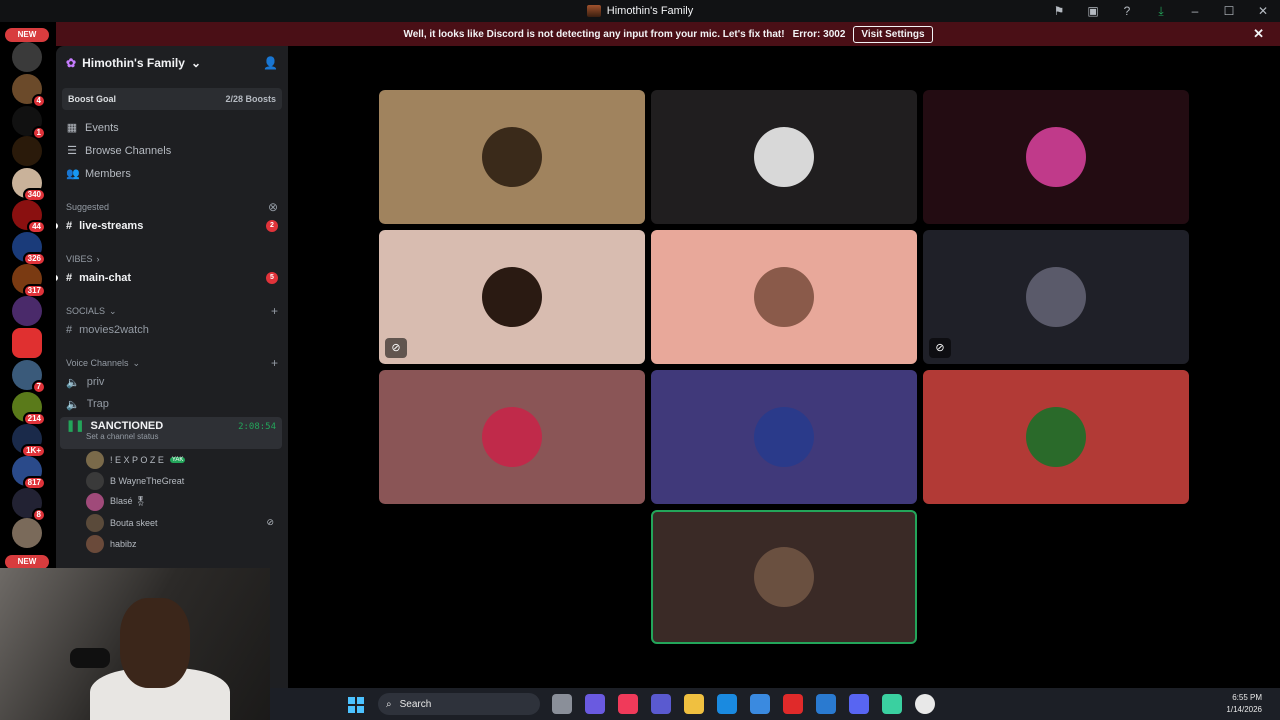 The height and width of the screenshot is (720, 1280). Describe the element at coordinates (925, 704) in the screenshot. I see `media-player-icon` at that location.